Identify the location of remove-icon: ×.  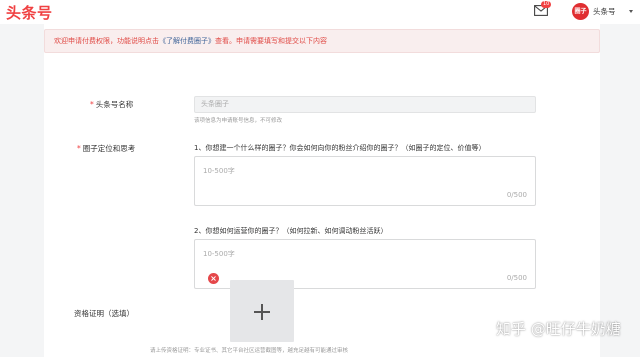
(213, 278).